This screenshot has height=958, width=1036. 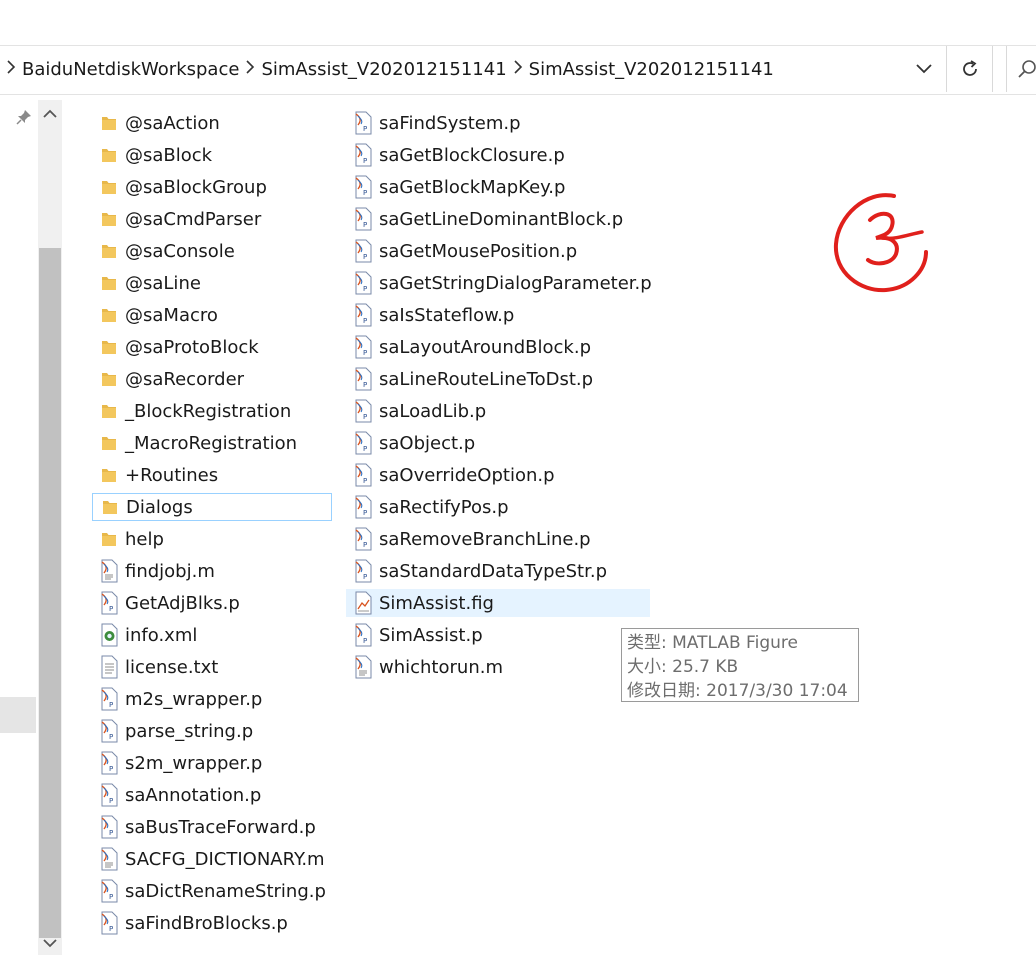 What do you see at coordinates (212, 443) in the screenshot?
I see `folder-item: _MacroRegistration` at bounding box center [212, 443].